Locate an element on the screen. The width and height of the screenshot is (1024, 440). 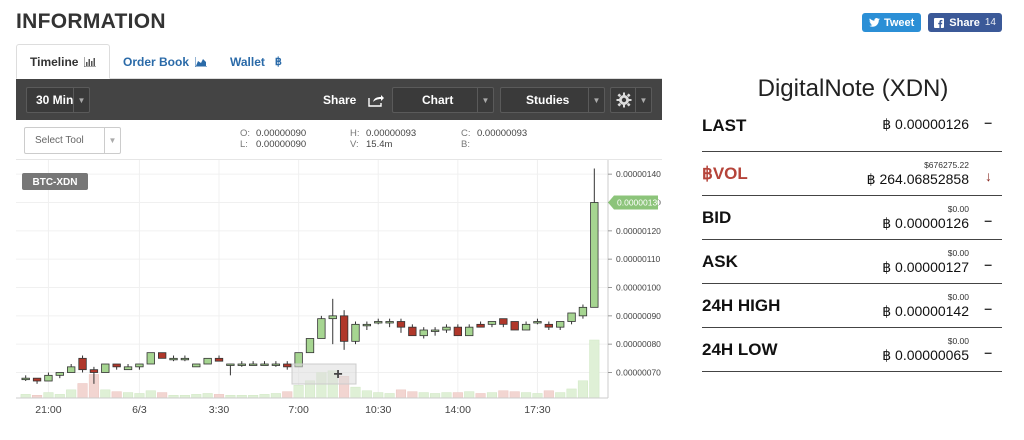
chart-type-dropdown: Chart ▼ is located at coordinates (443, 100).